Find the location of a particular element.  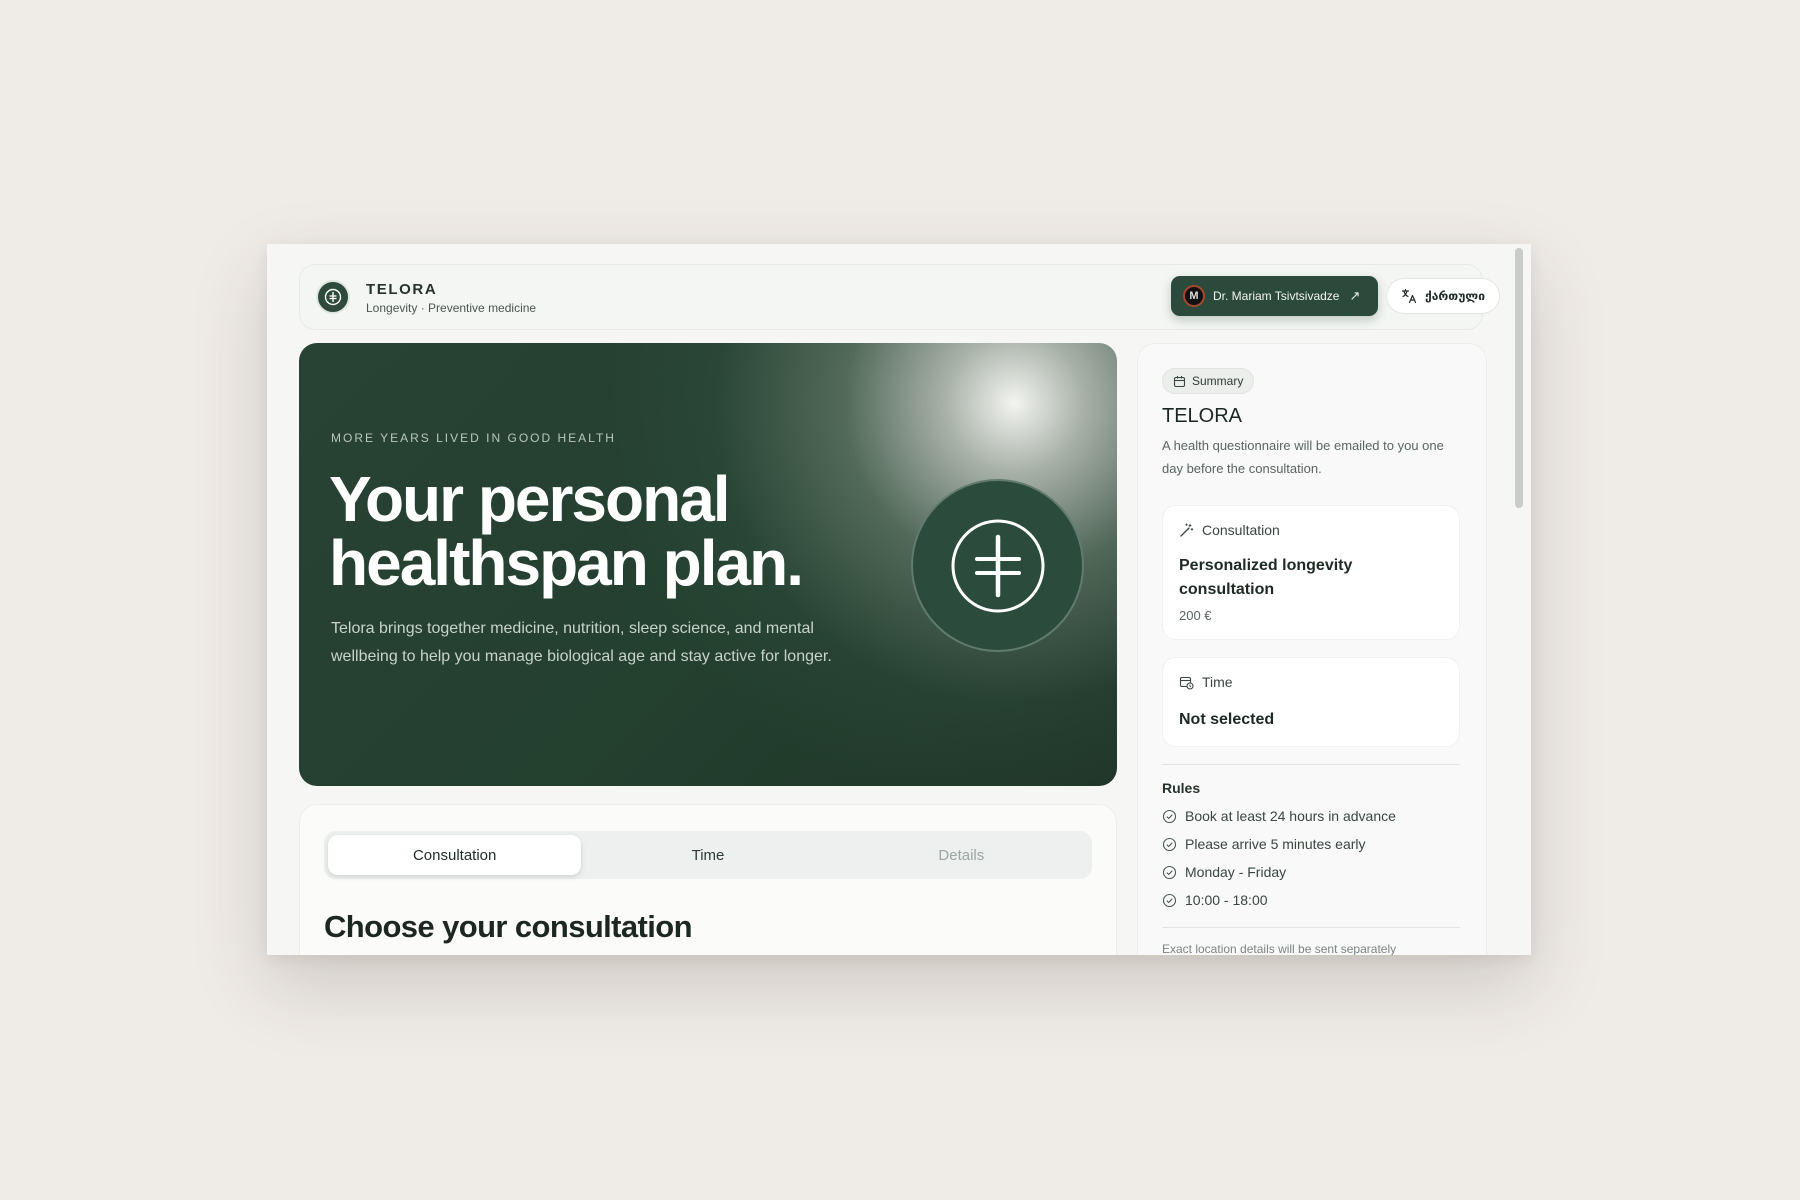

rule-text: Monday - Friday is located at coordinates (1236, 872).